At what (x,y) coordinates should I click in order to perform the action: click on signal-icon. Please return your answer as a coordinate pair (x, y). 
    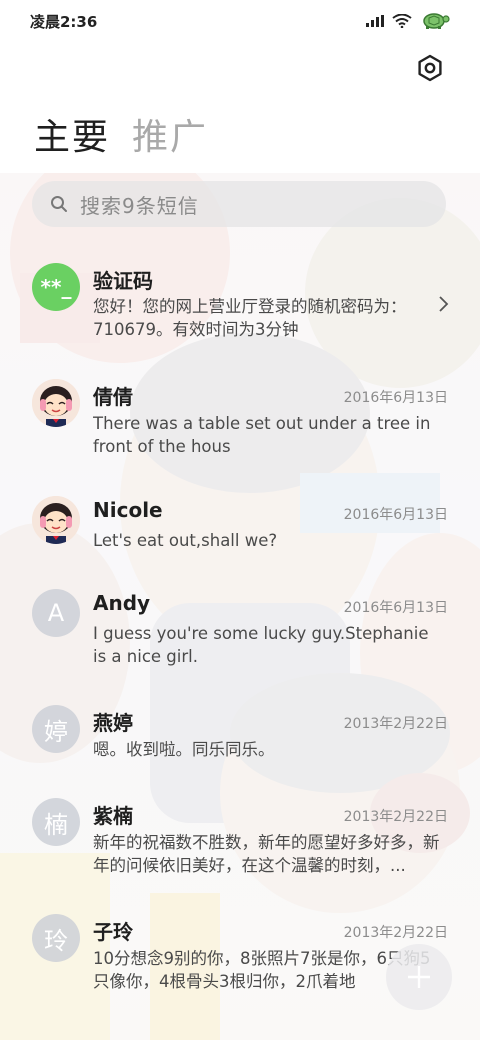
    Looking at the image, I should click on (375, 21).